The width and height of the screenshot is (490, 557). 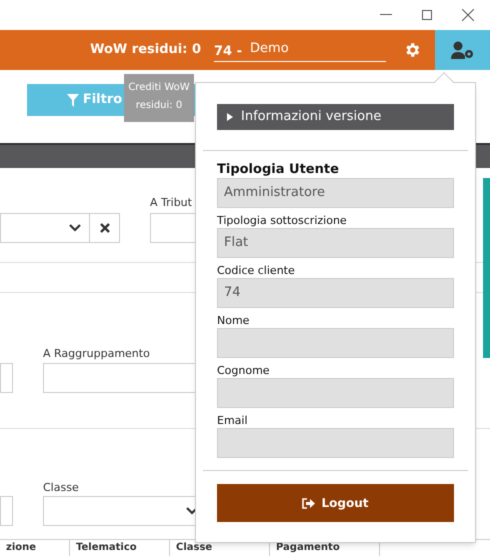 I want to click on column-header: zione, so click(x=35, y=548).